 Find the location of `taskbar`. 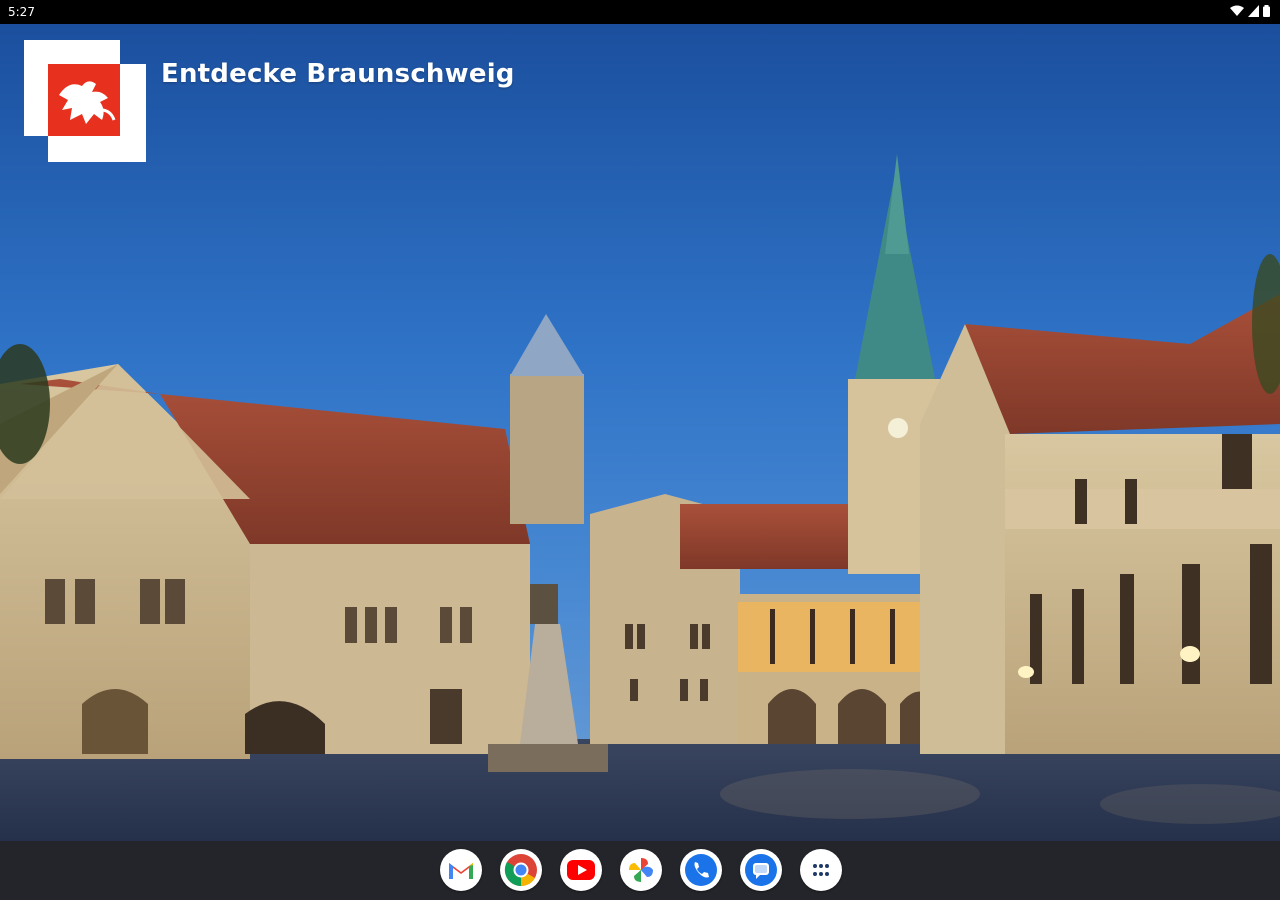

taskbar is located at coordinates (640, 870).